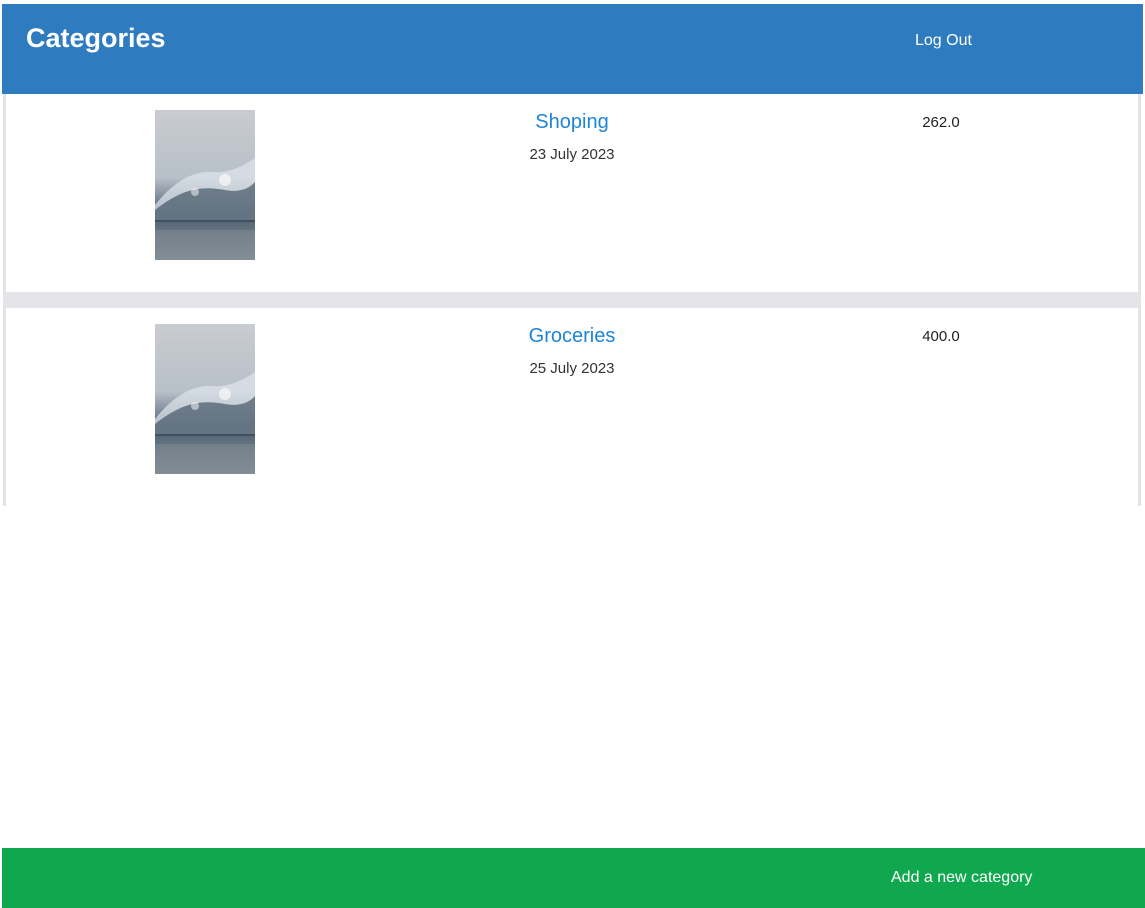 The width and height of the screenshot is (1145, 908). Describe the element at coordinates (572, 122) in the screenshot. I see `category-name-link: Shoping` at that location.